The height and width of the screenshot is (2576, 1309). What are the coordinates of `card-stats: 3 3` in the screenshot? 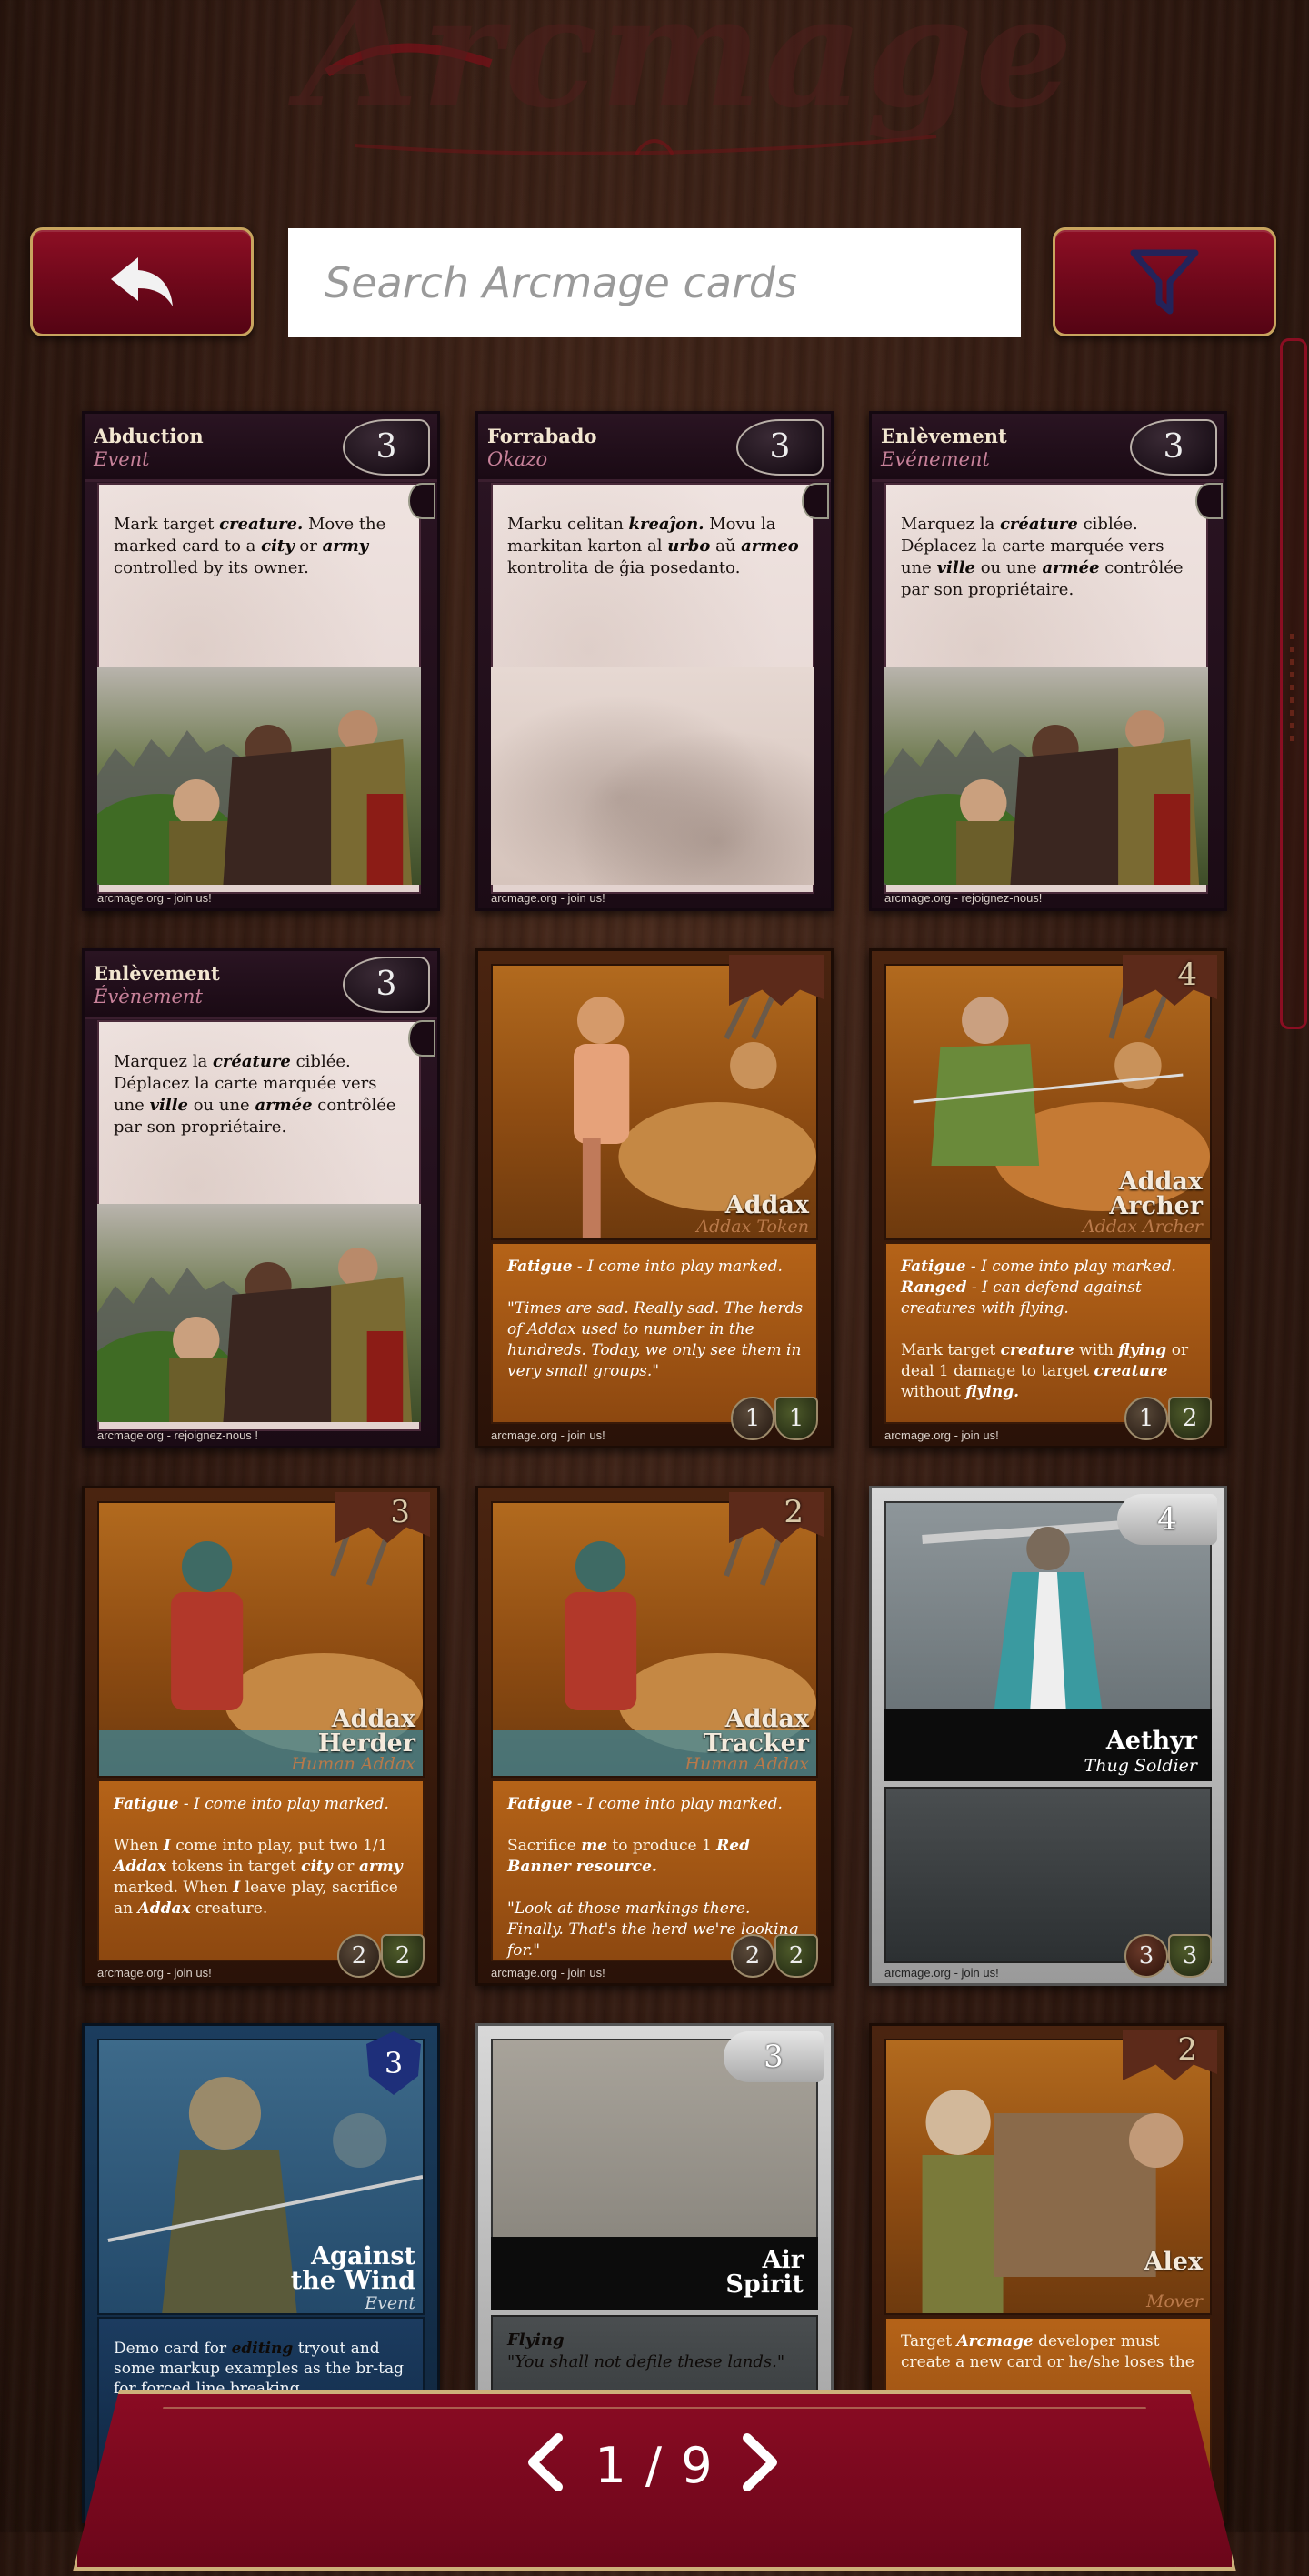 It's located at (1168, 1956).